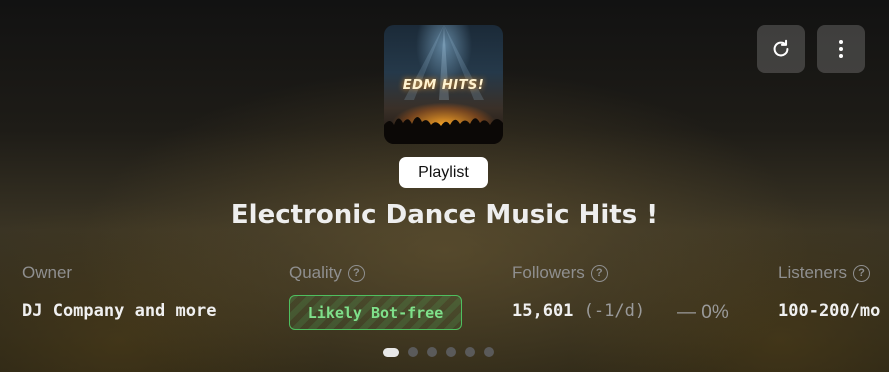  I want to click on more-options-button, so click(841, 49).